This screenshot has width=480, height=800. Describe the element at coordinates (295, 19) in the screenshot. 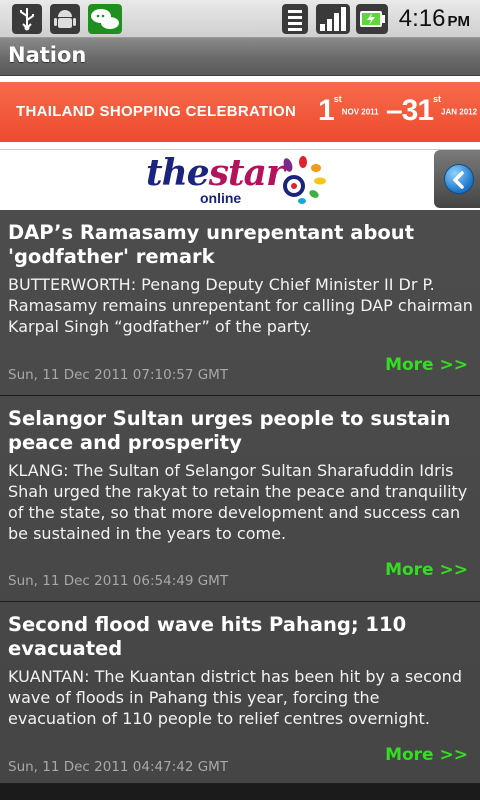

I see `wifi-icon` at that location.